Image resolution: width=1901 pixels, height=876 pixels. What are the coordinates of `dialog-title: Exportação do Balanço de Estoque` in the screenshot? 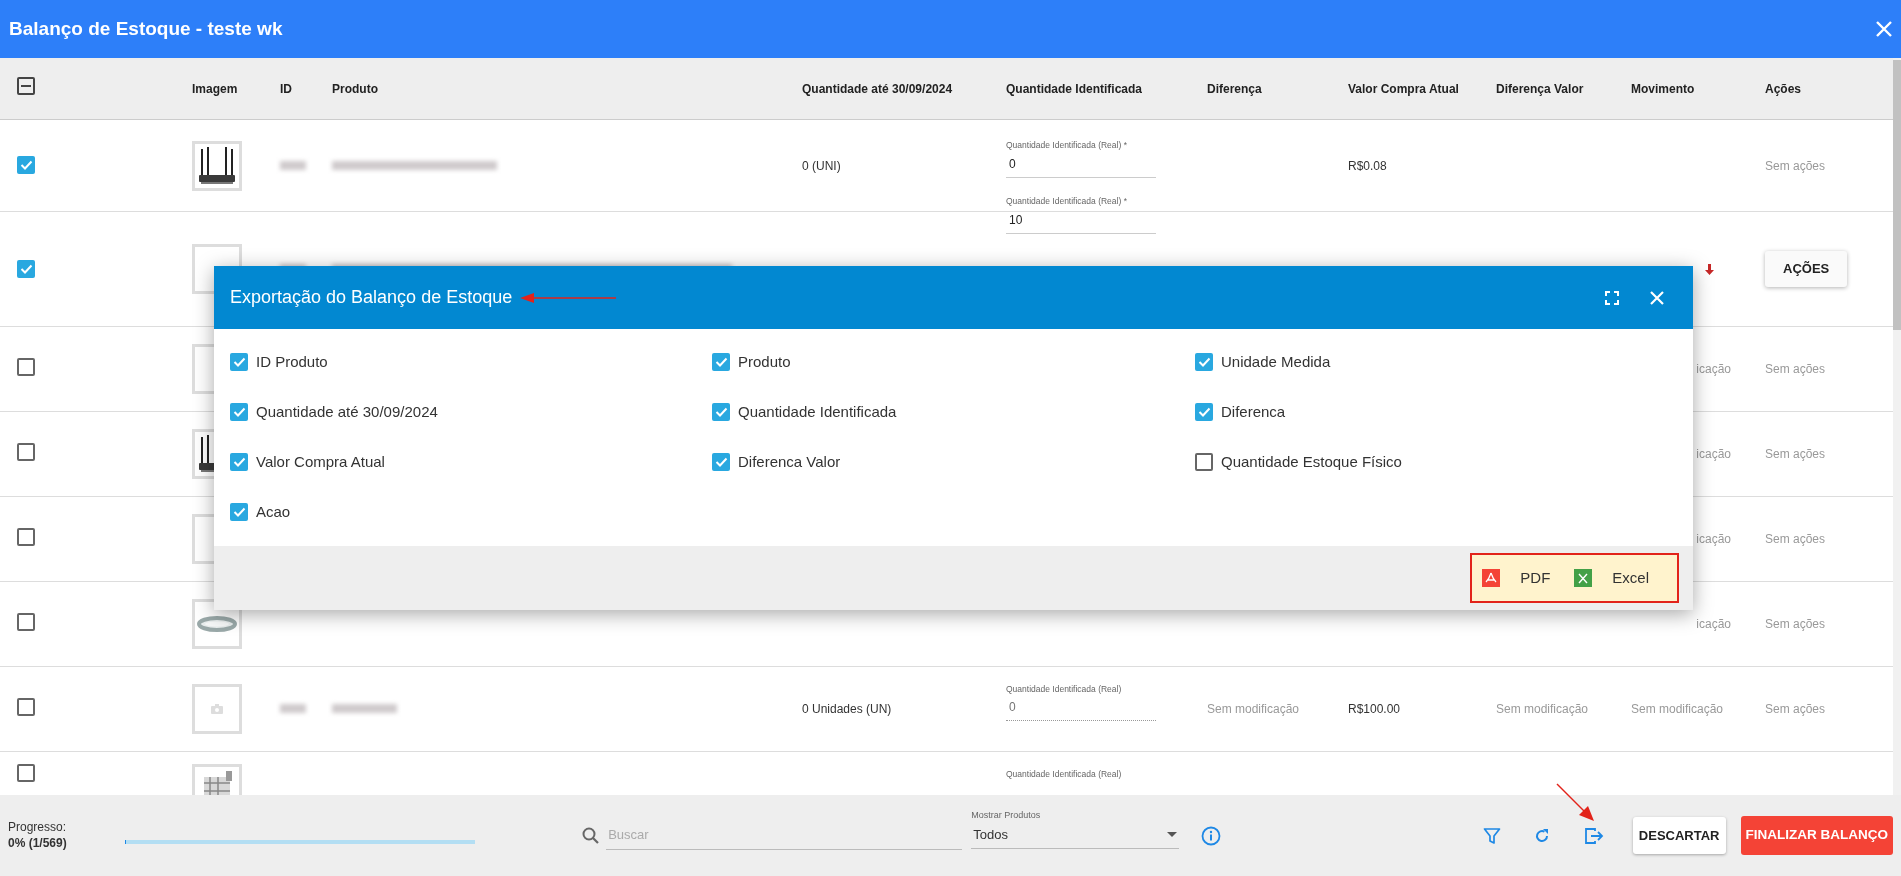 It's located at (371, 297).